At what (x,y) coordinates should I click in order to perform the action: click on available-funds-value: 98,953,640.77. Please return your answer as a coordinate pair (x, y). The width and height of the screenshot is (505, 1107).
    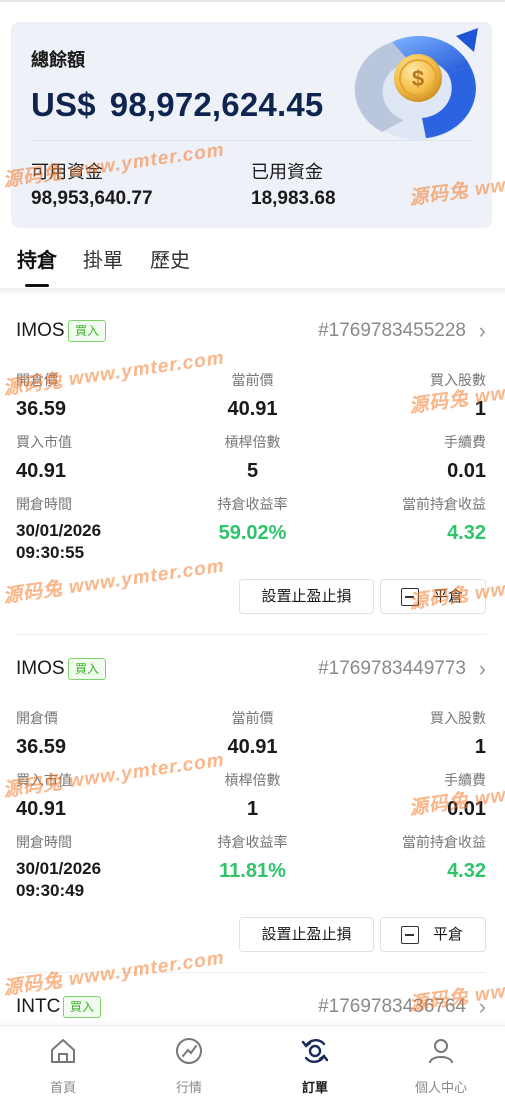
    Looking at the image, I should click on (92, 198).